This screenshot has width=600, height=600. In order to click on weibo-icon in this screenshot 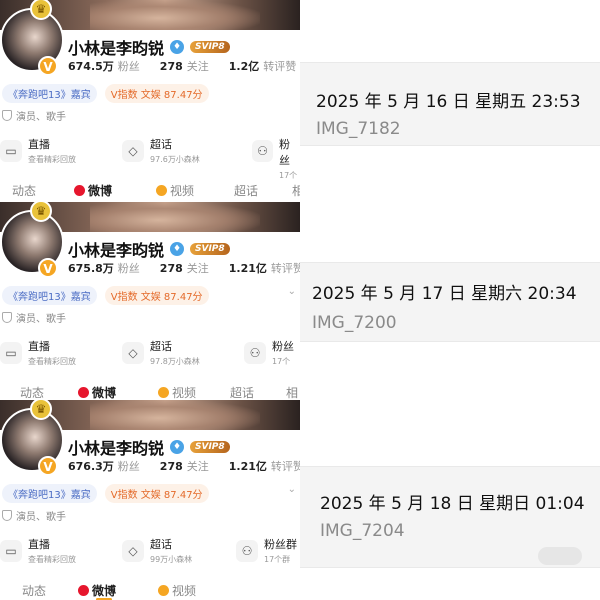, I will do `click(83, 590)`.